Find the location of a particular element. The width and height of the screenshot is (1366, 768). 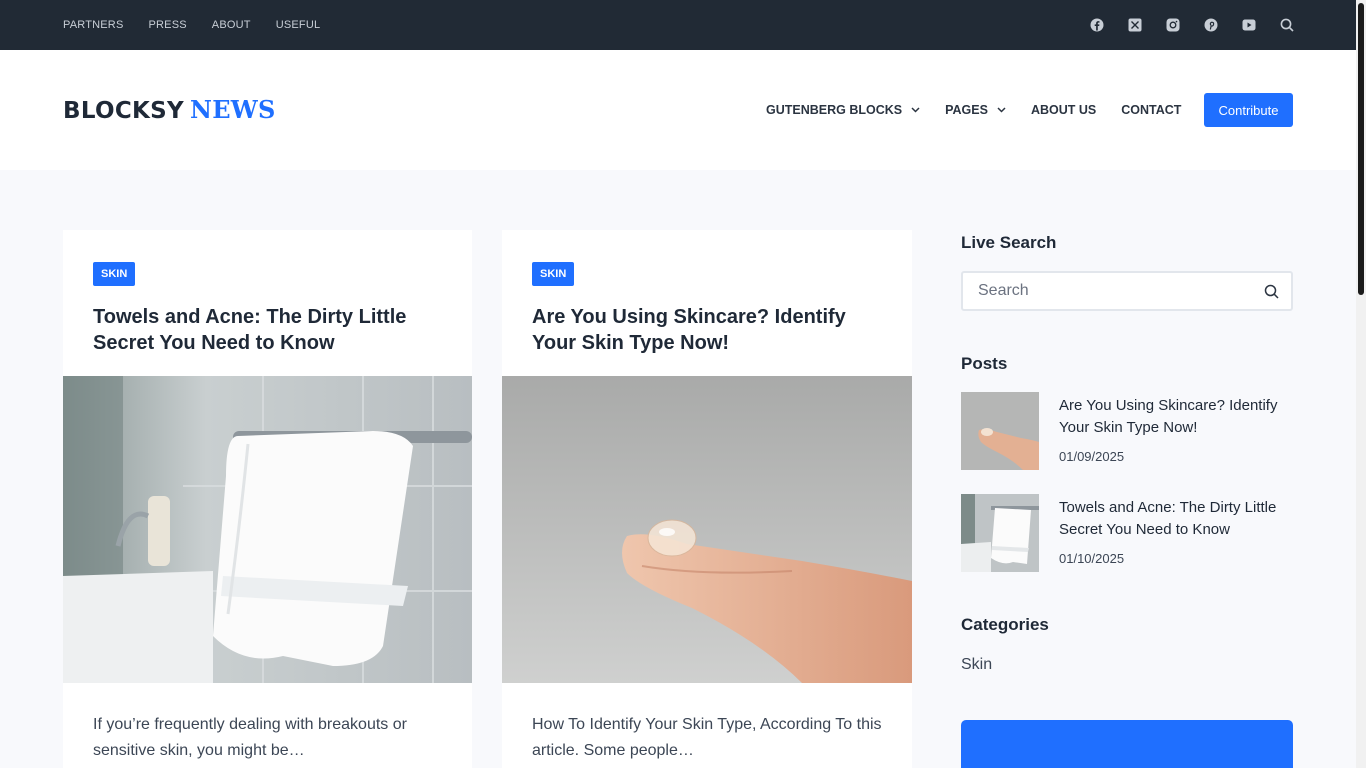

live-search-heading: Live Search is located at coordinates (1009, 242).